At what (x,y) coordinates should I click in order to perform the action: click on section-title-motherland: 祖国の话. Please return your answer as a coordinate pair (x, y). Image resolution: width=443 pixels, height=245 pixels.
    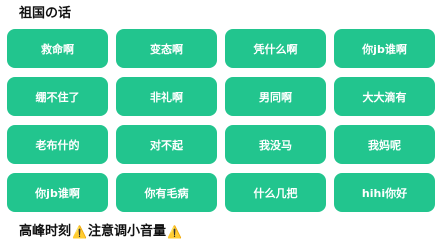
    Looking at the image, I should click on (45, 13).